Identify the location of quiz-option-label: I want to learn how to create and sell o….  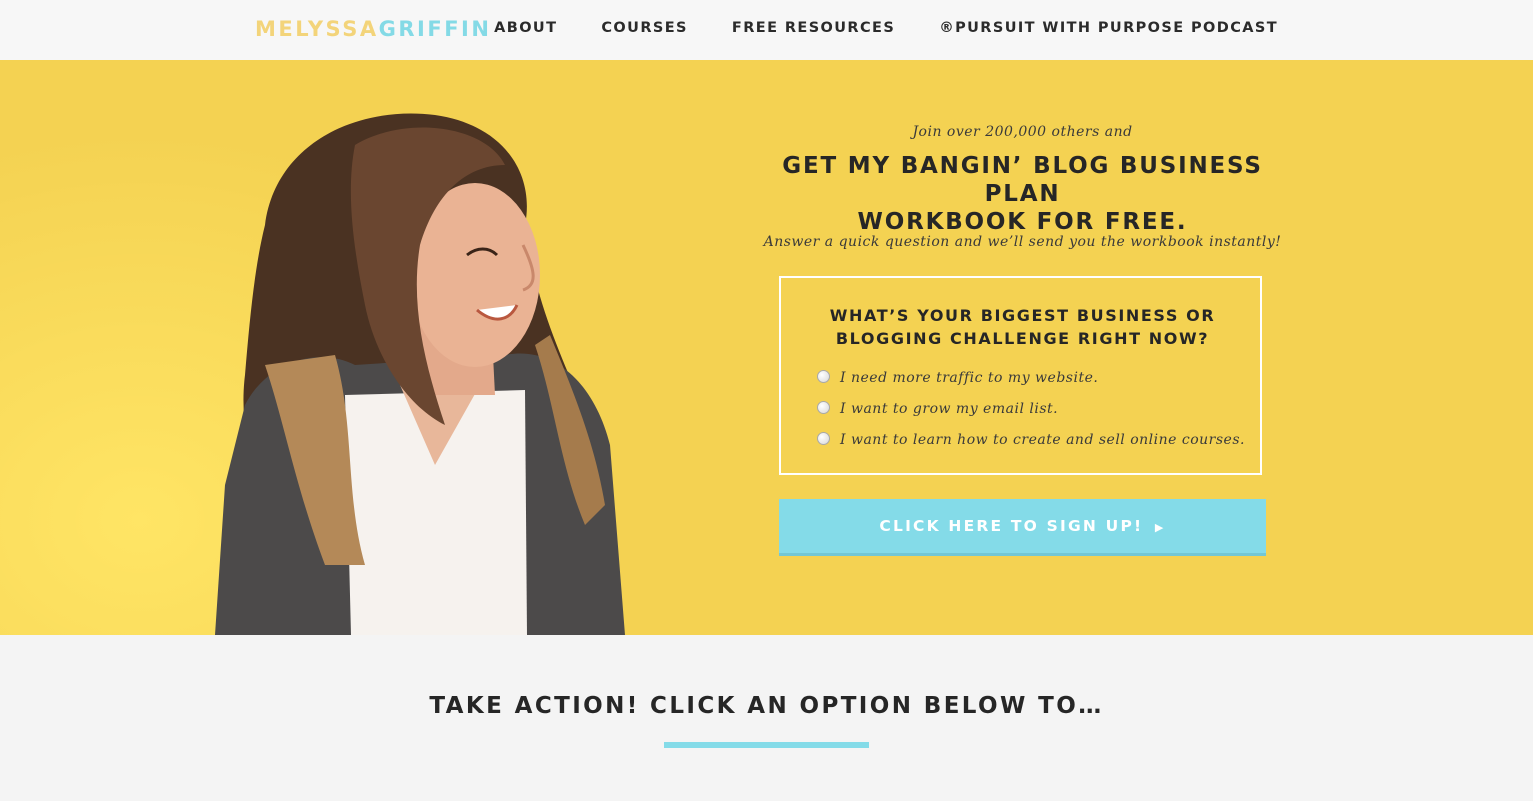
(1042, 440).